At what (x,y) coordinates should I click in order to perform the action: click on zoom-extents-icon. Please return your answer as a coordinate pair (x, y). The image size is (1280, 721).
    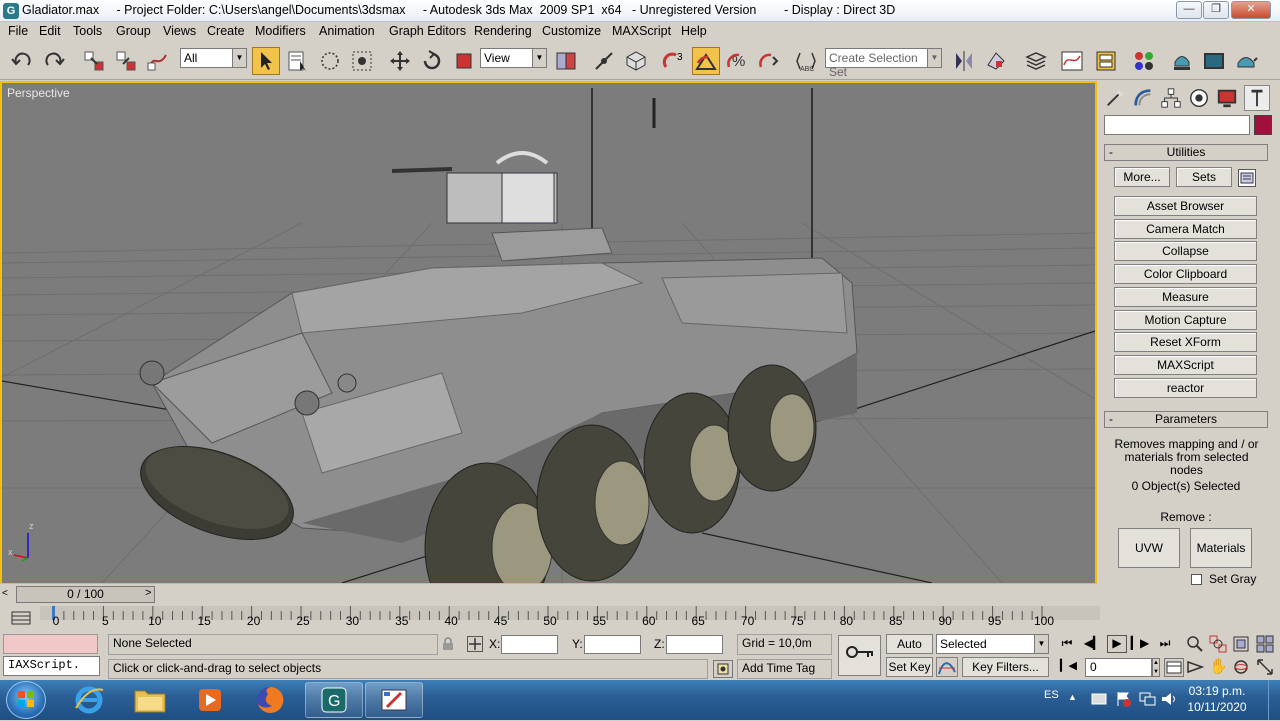
    Looking at the image, I should click on (1241, 644).